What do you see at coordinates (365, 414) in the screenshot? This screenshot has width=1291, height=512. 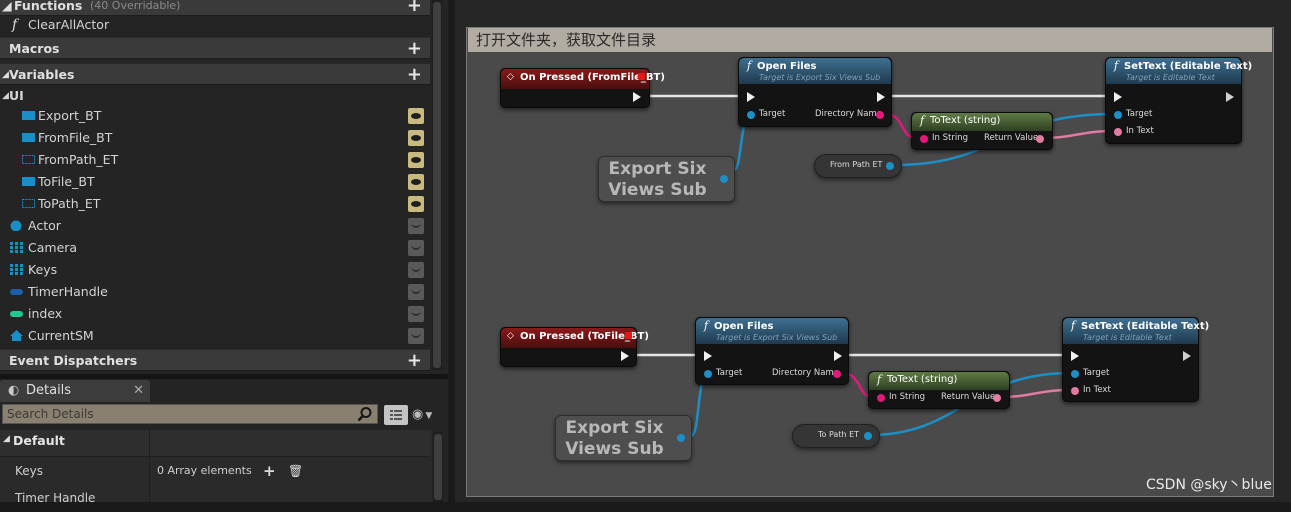 I see `search-icon` at bounding box center [365, 414].